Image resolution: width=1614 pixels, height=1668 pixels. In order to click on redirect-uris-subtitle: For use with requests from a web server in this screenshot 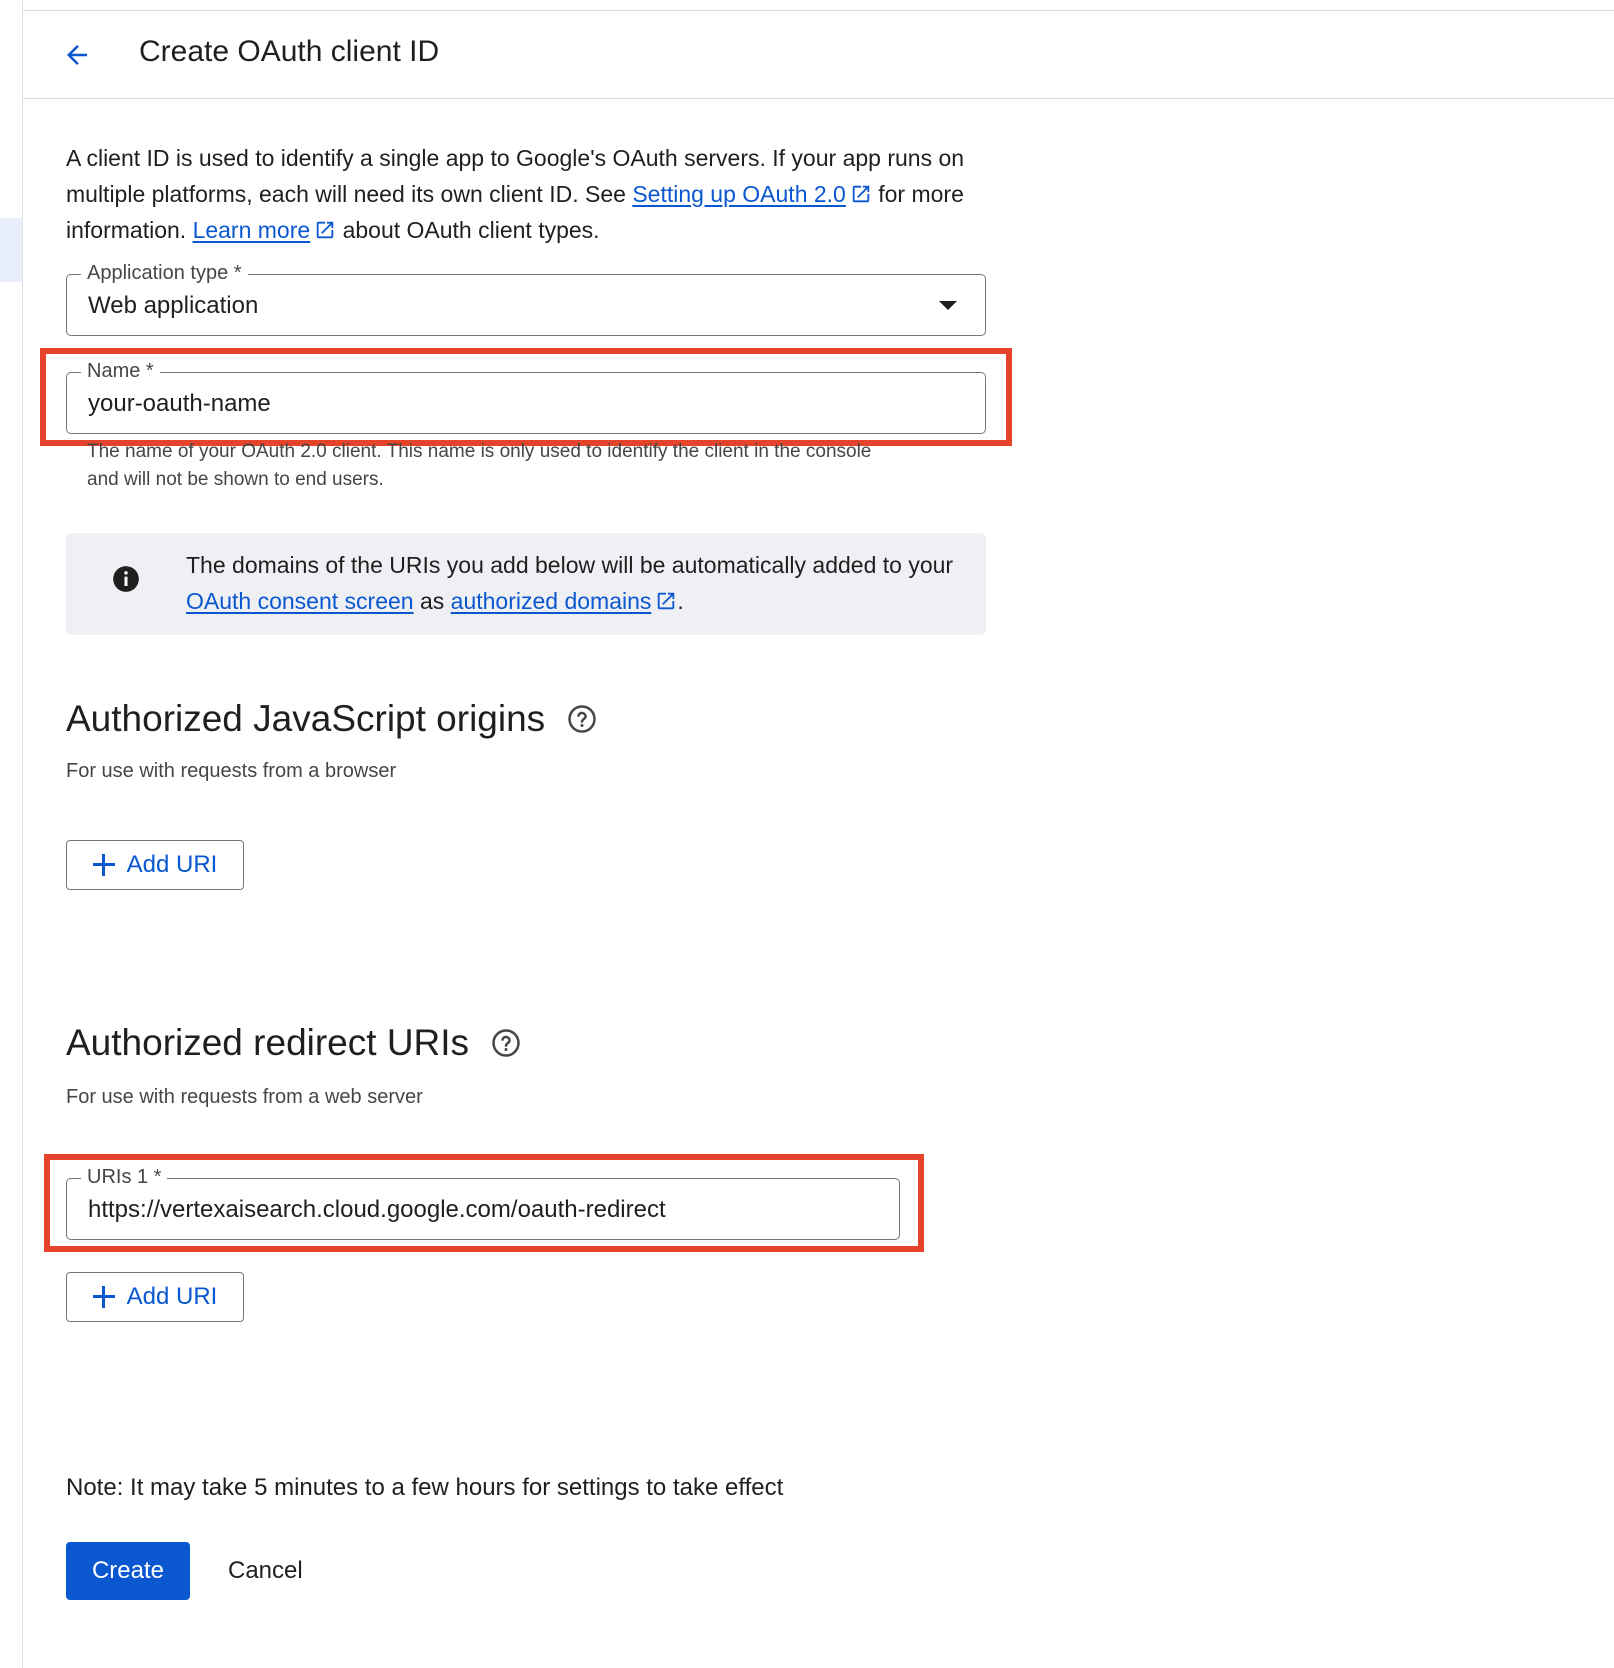, I will do `click(244, 1097)`.